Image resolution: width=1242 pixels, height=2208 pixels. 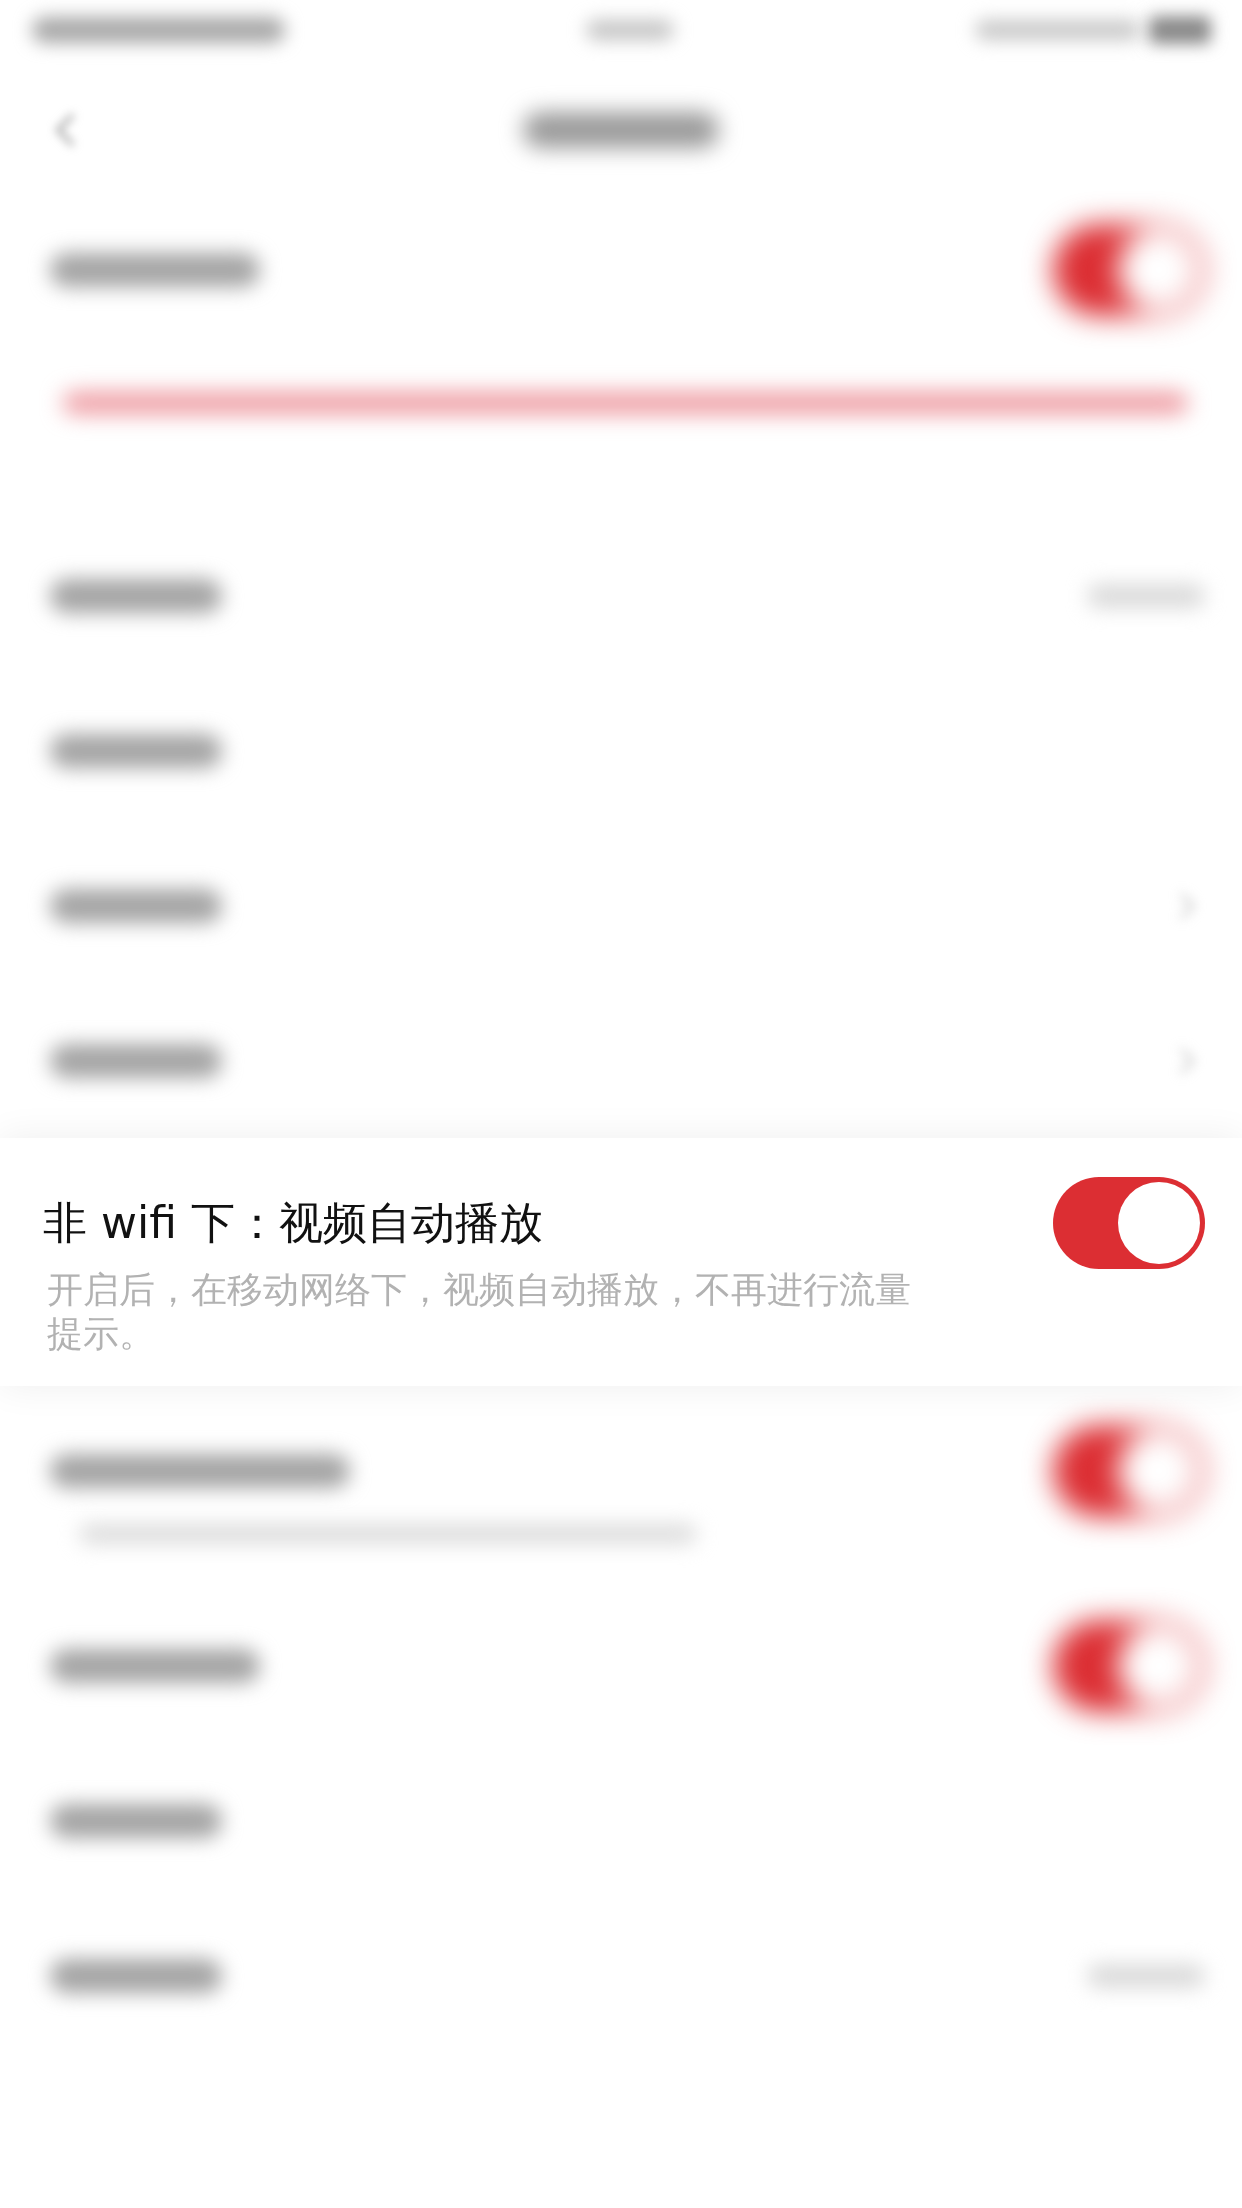 What do you see at coordinates (479, 1312) in the screenshot?
I see `setting-description: 开启后，在移动网络下，视频自动播放，不再进行流量提示。` at bounding box center [479, 1312].